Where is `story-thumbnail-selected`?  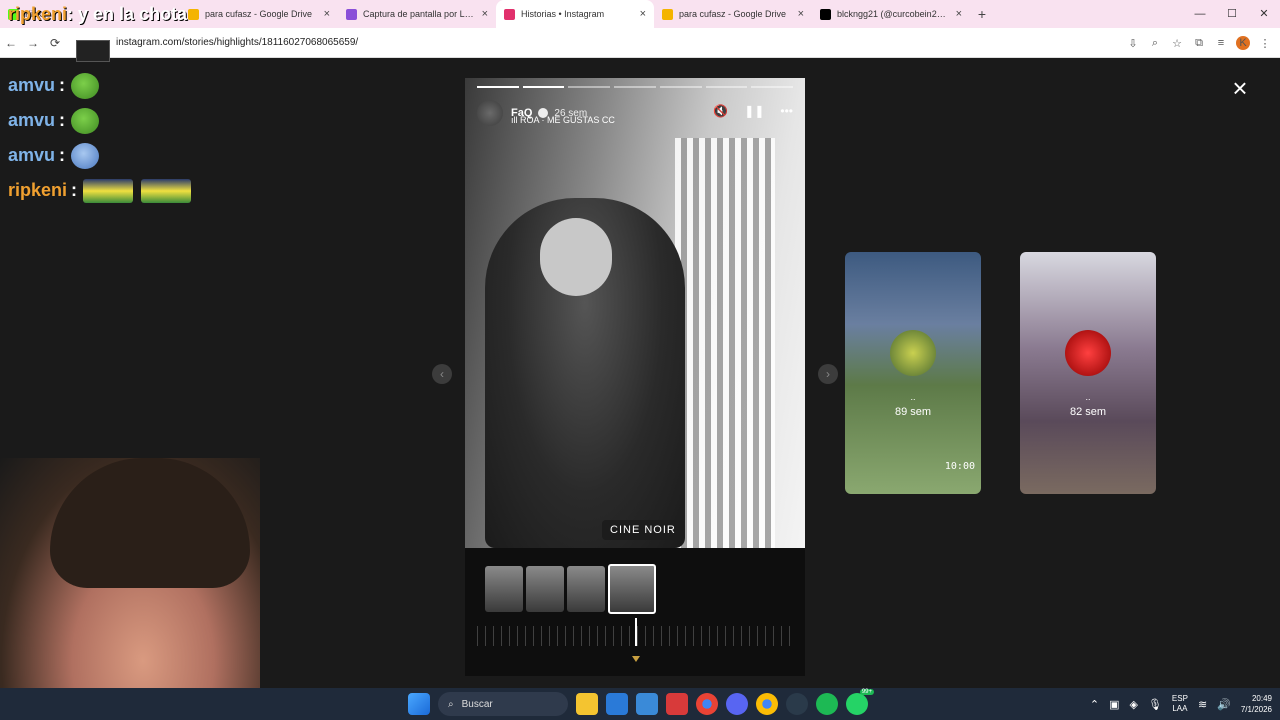 story-thumbnail-selected is located at coordinates (632, 589).